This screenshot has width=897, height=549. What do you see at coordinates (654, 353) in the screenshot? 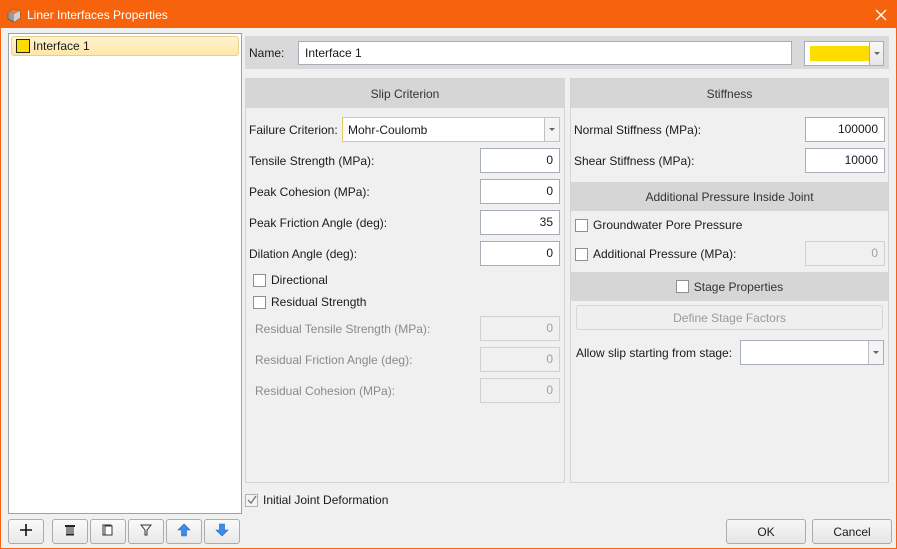
I see `slip-stage-label: Allow slip starting from stage:` at bounding box center [654, 353].